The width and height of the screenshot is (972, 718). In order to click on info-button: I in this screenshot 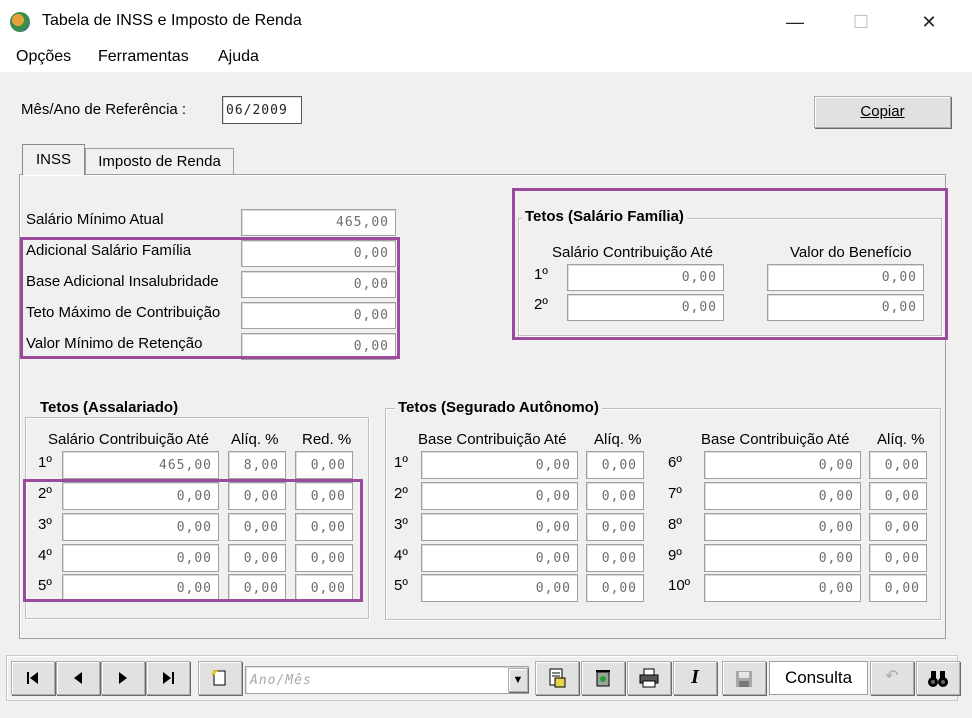, I will do `click(695, 678)`.